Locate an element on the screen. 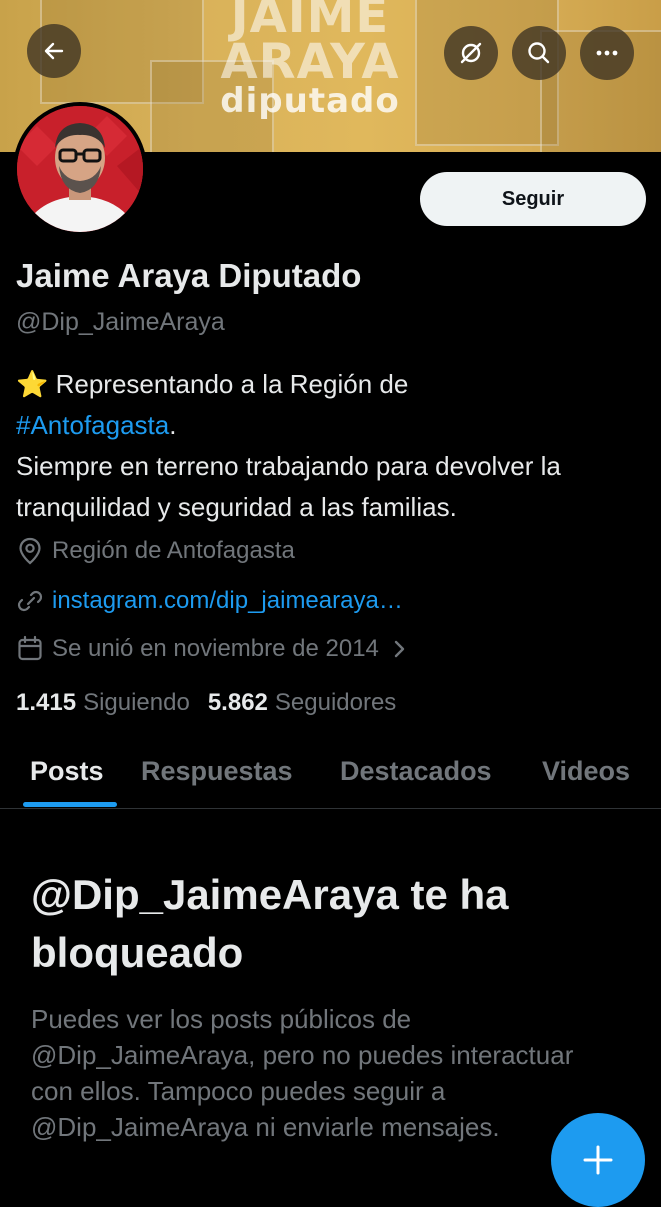 The width and height of the screenshot is (661, 1207). hashtag-link: #Antofagasta is located at coordinates (92, 425).